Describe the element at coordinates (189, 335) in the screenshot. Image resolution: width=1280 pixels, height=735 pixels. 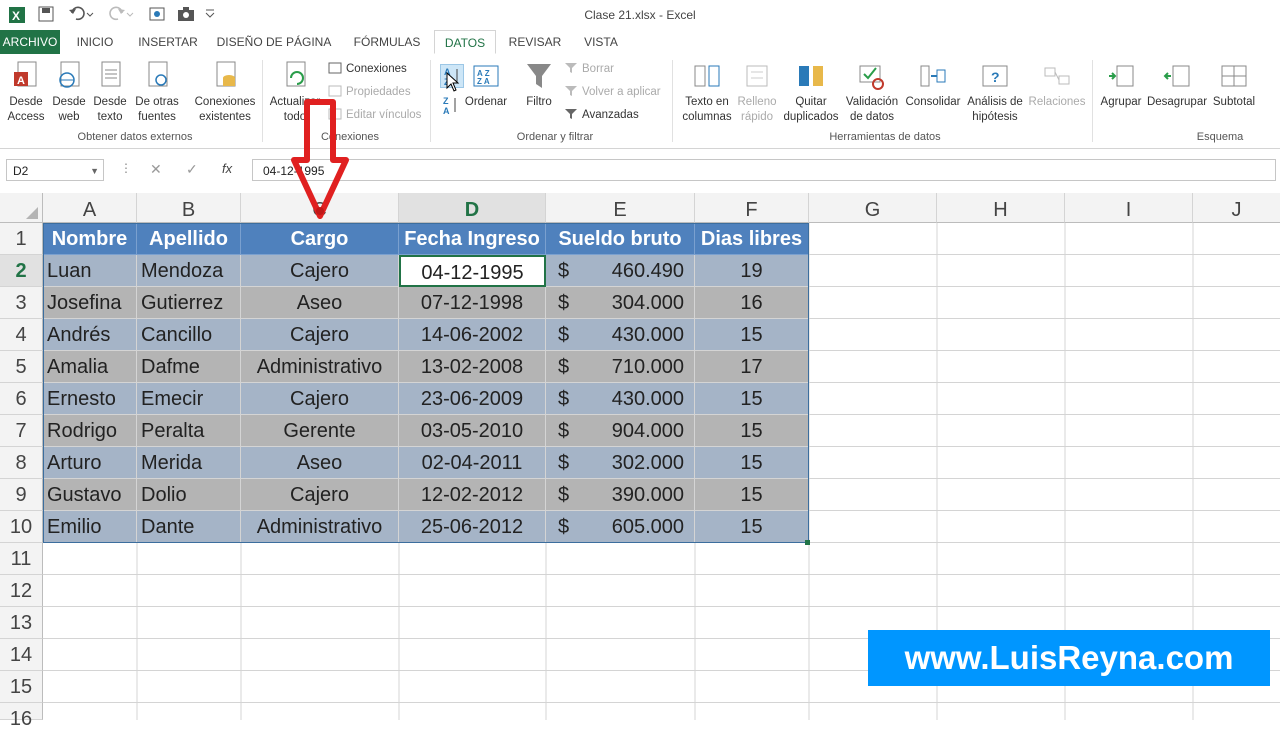
I see `table-cell: Cancillo` at that location.